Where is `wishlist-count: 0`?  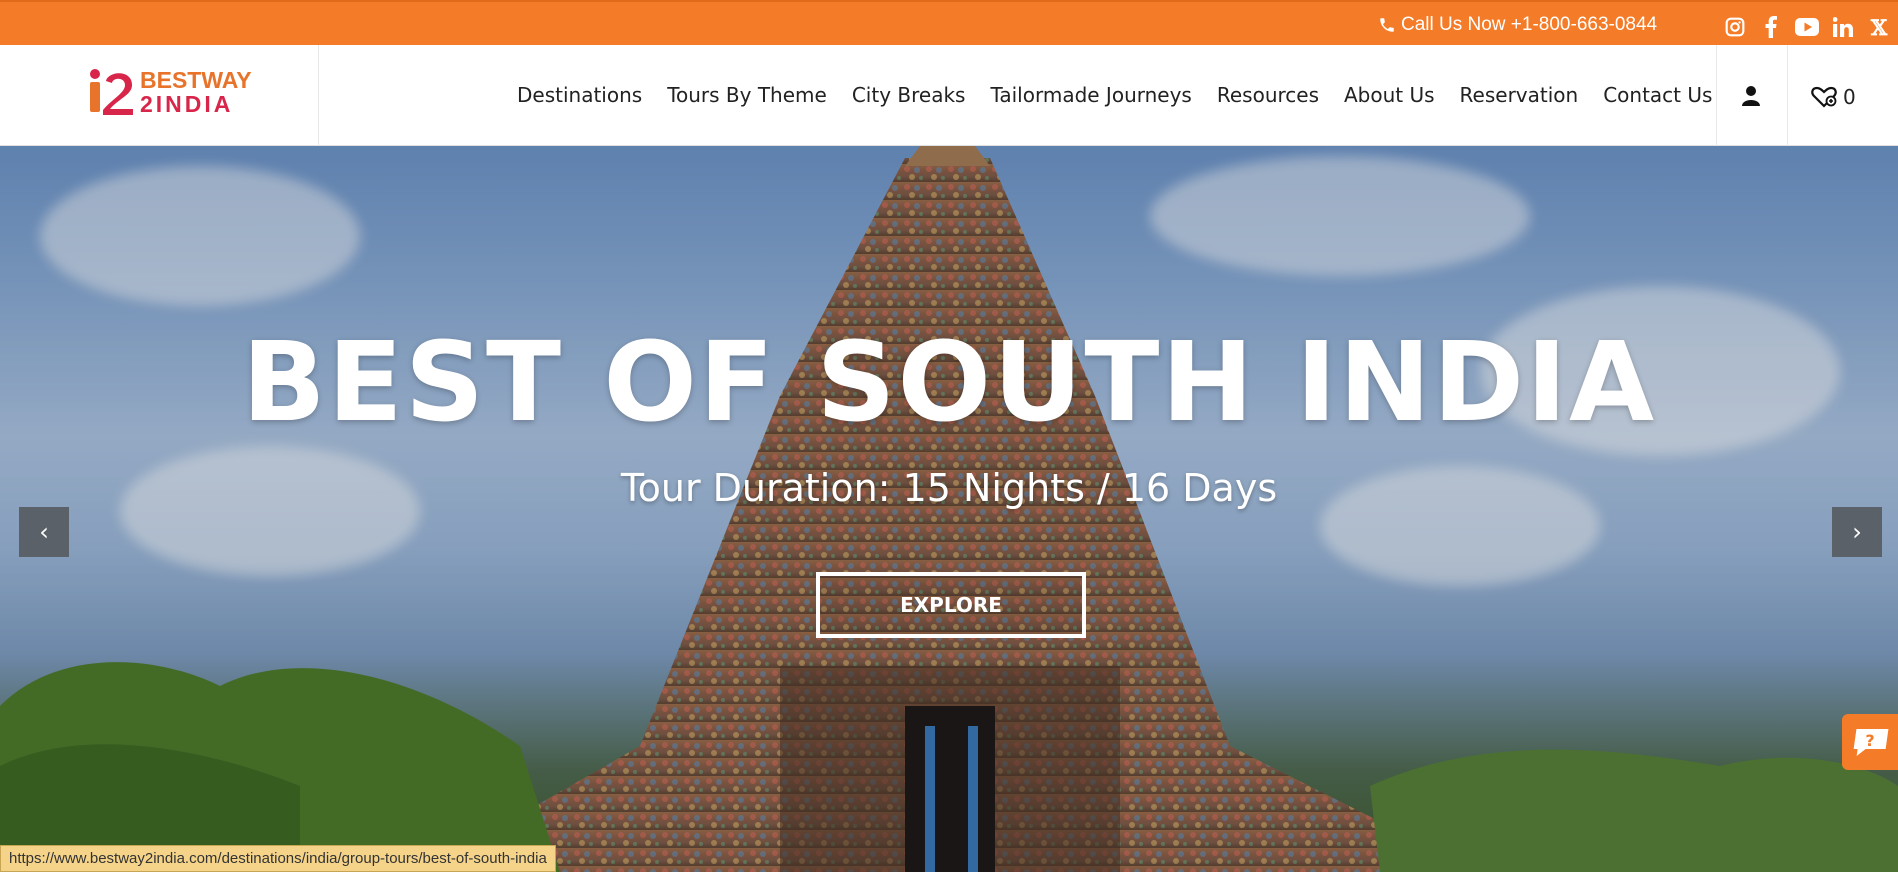 wishlist-count: 0 is located at coordinates (1849, 97).